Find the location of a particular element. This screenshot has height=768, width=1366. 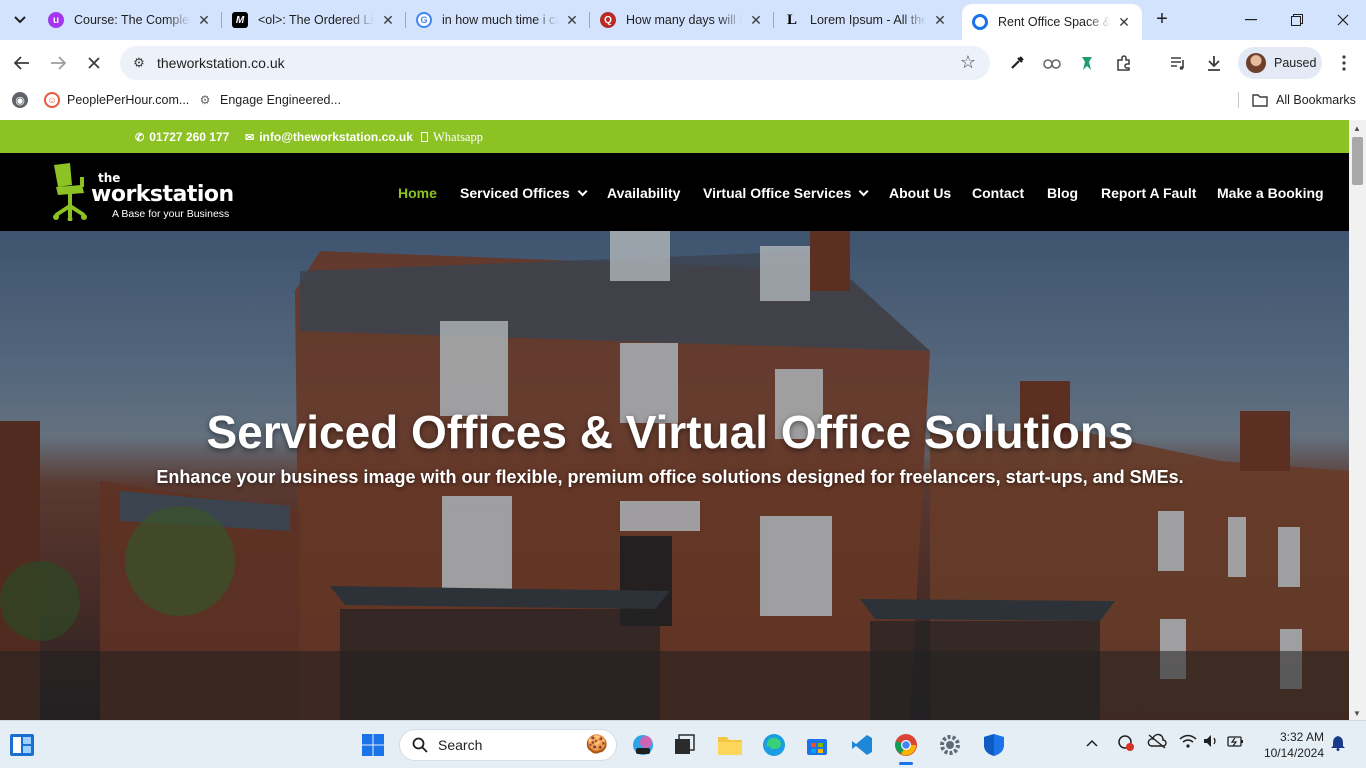

tab-search-button is located at coordinates (20, 20).